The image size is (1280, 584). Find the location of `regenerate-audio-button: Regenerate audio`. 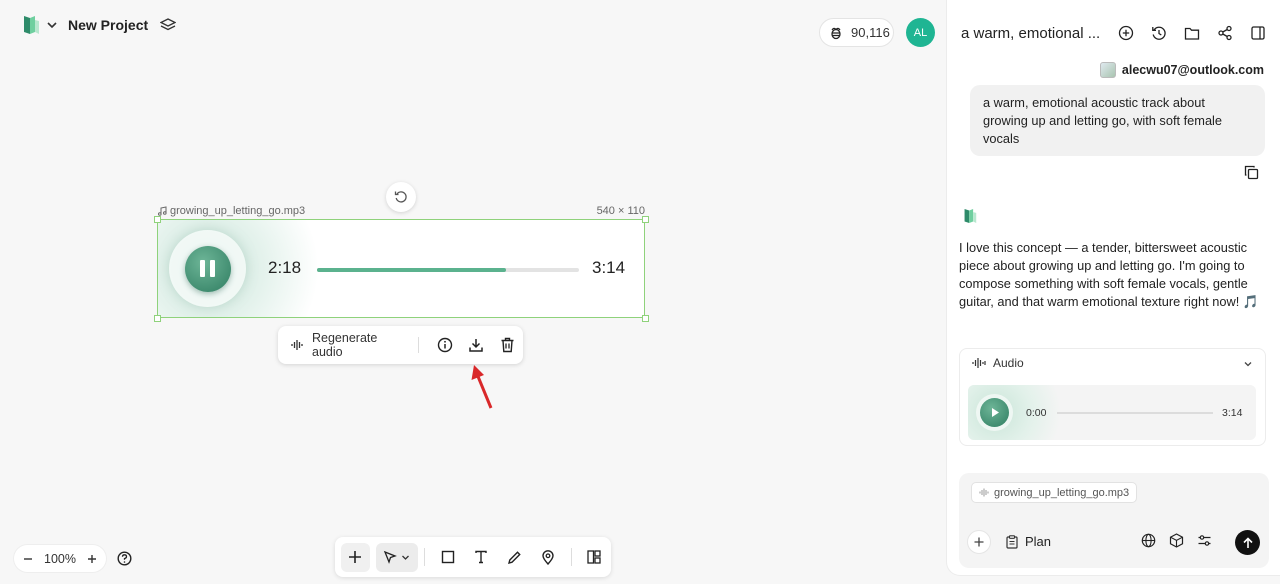

regenerate-audio-button: Regenerate audio is located at coordinates (348, 345).